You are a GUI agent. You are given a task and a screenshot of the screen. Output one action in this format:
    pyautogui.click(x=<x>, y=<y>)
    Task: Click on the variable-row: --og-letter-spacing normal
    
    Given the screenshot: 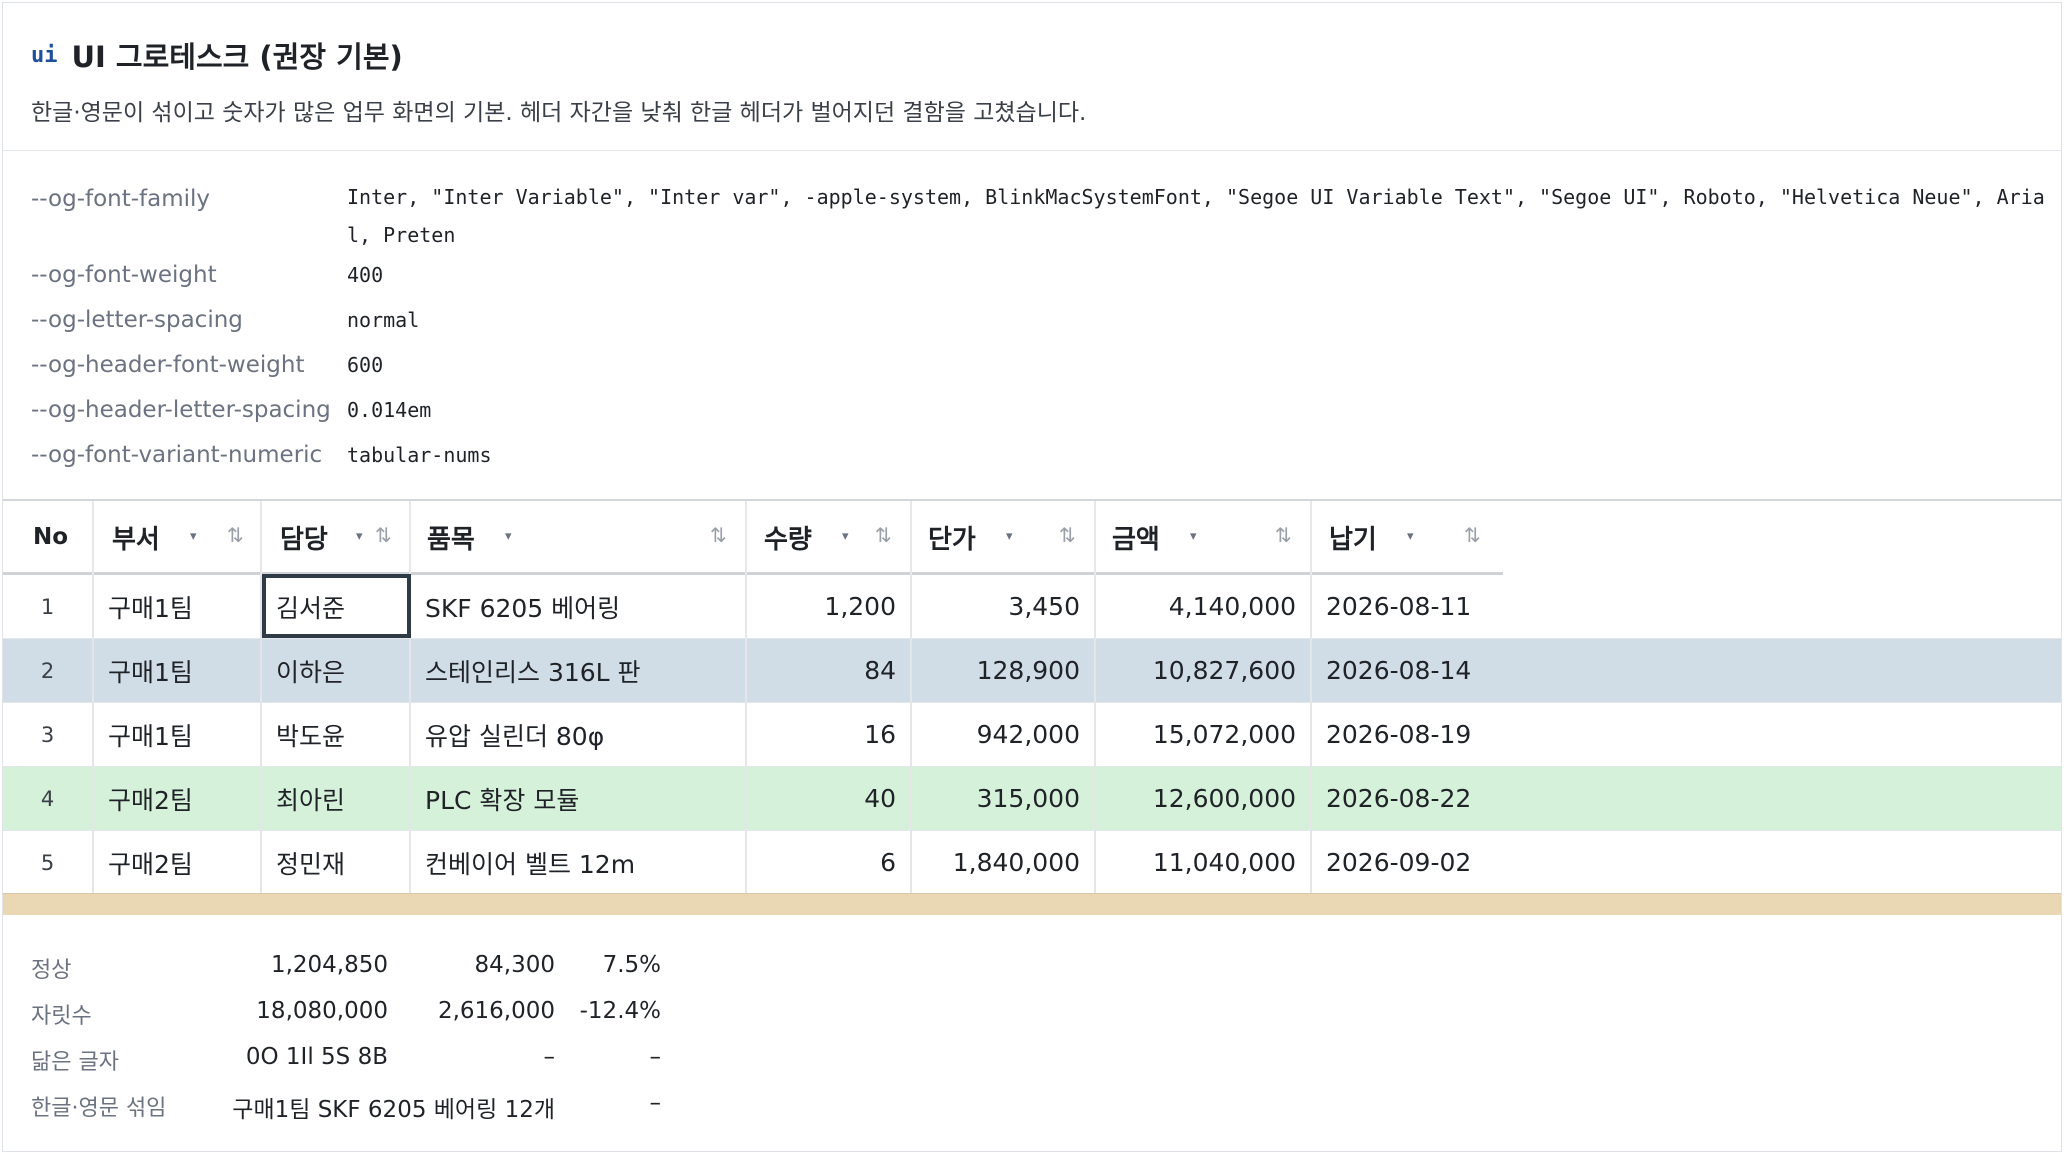 What is the action you would take?
    pyautogui.click(x=1044, y=323)
    